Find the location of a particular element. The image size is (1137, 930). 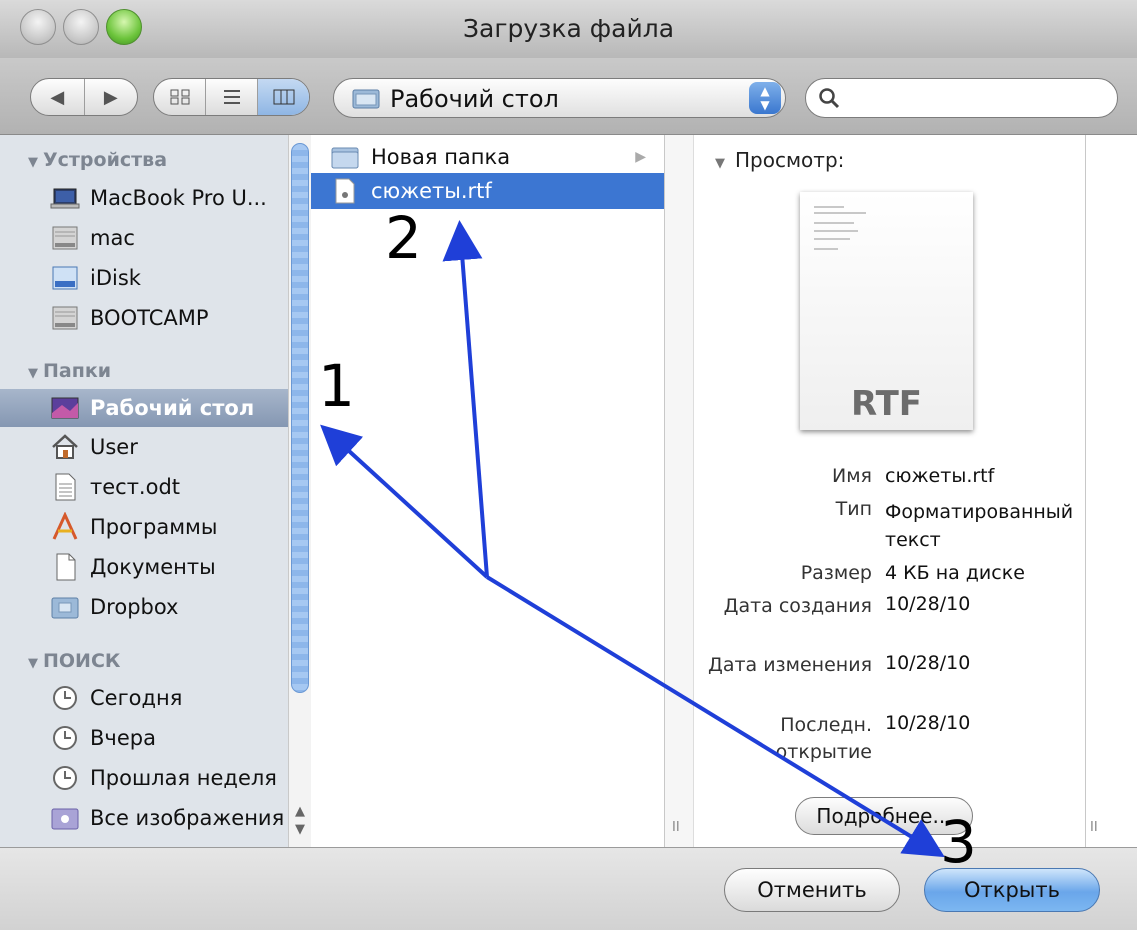

sidebar-item-bootcamp: BOOTCAMP is located at coordinates (169, 318).